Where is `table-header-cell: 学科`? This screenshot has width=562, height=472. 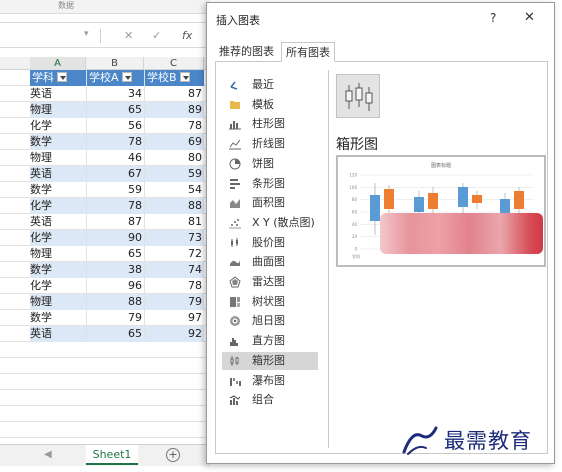
table-header-cell: 学科 is located at coordinates (58, 78).